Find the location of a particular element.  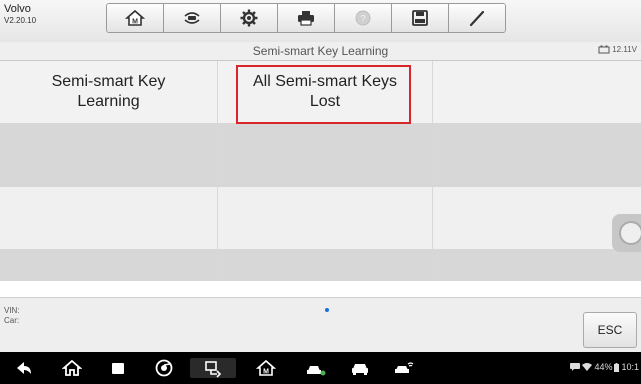

save-icon is located at coordinates (420, 18).